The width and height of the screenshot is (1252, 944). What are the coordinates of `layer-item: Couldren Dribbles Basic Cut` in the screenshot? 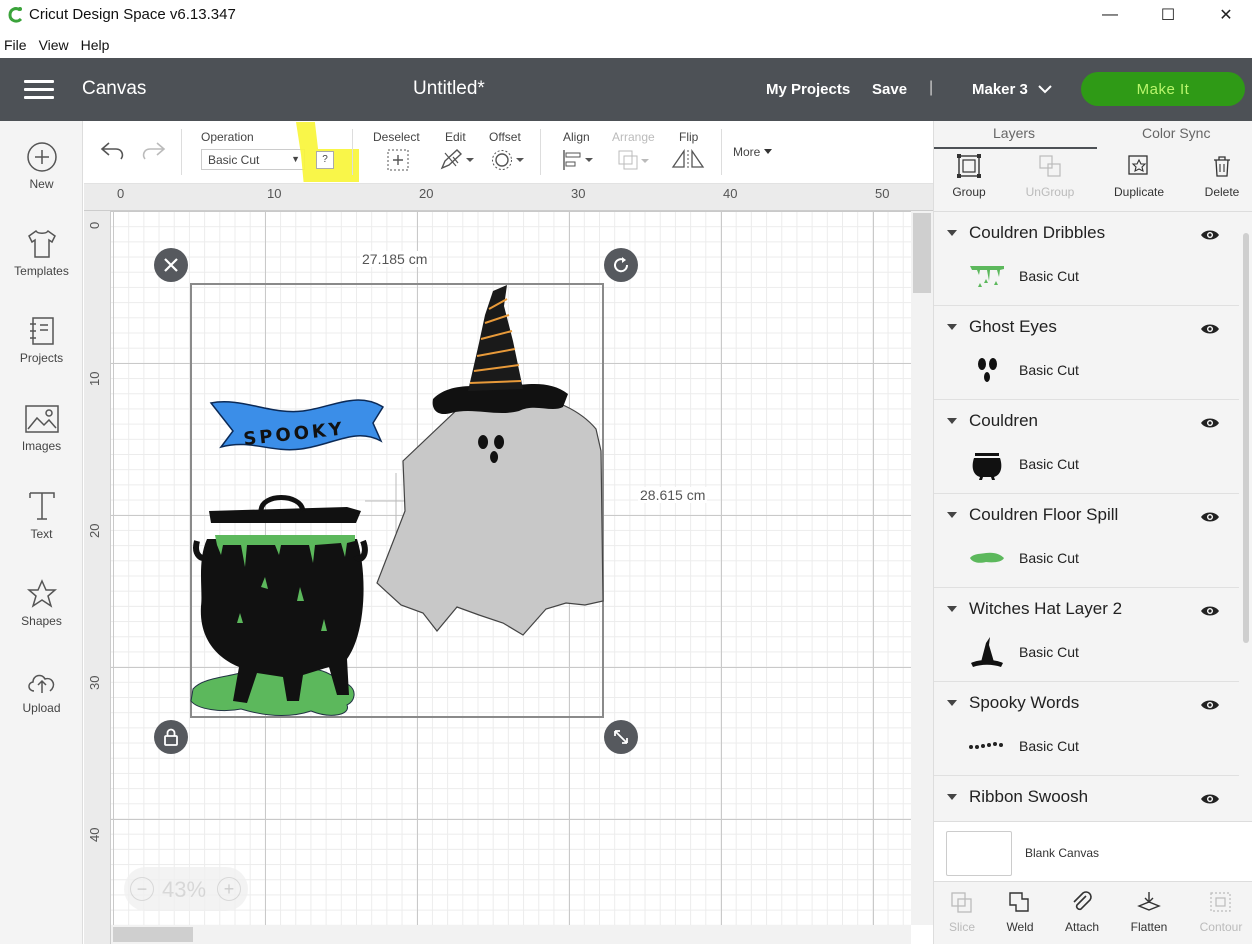 It's located at (1086, 259).